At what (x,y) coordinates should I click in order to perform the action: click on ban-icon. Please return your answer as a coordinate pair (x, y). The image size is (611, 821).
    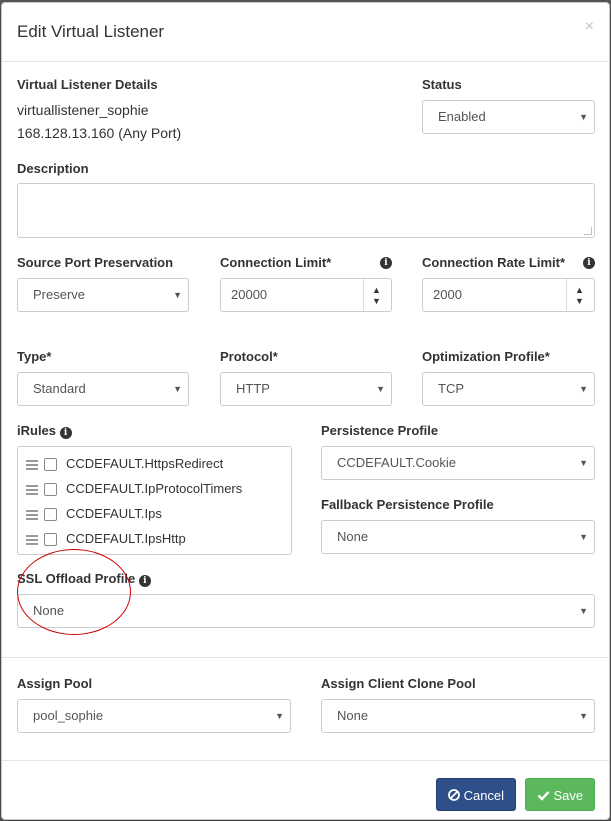
    Looking at the image, I should click on (454, 795).